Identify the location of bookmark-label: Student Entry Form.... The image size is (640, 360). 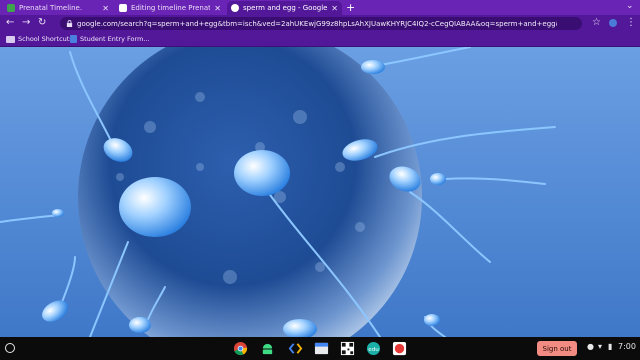
(115, 39).